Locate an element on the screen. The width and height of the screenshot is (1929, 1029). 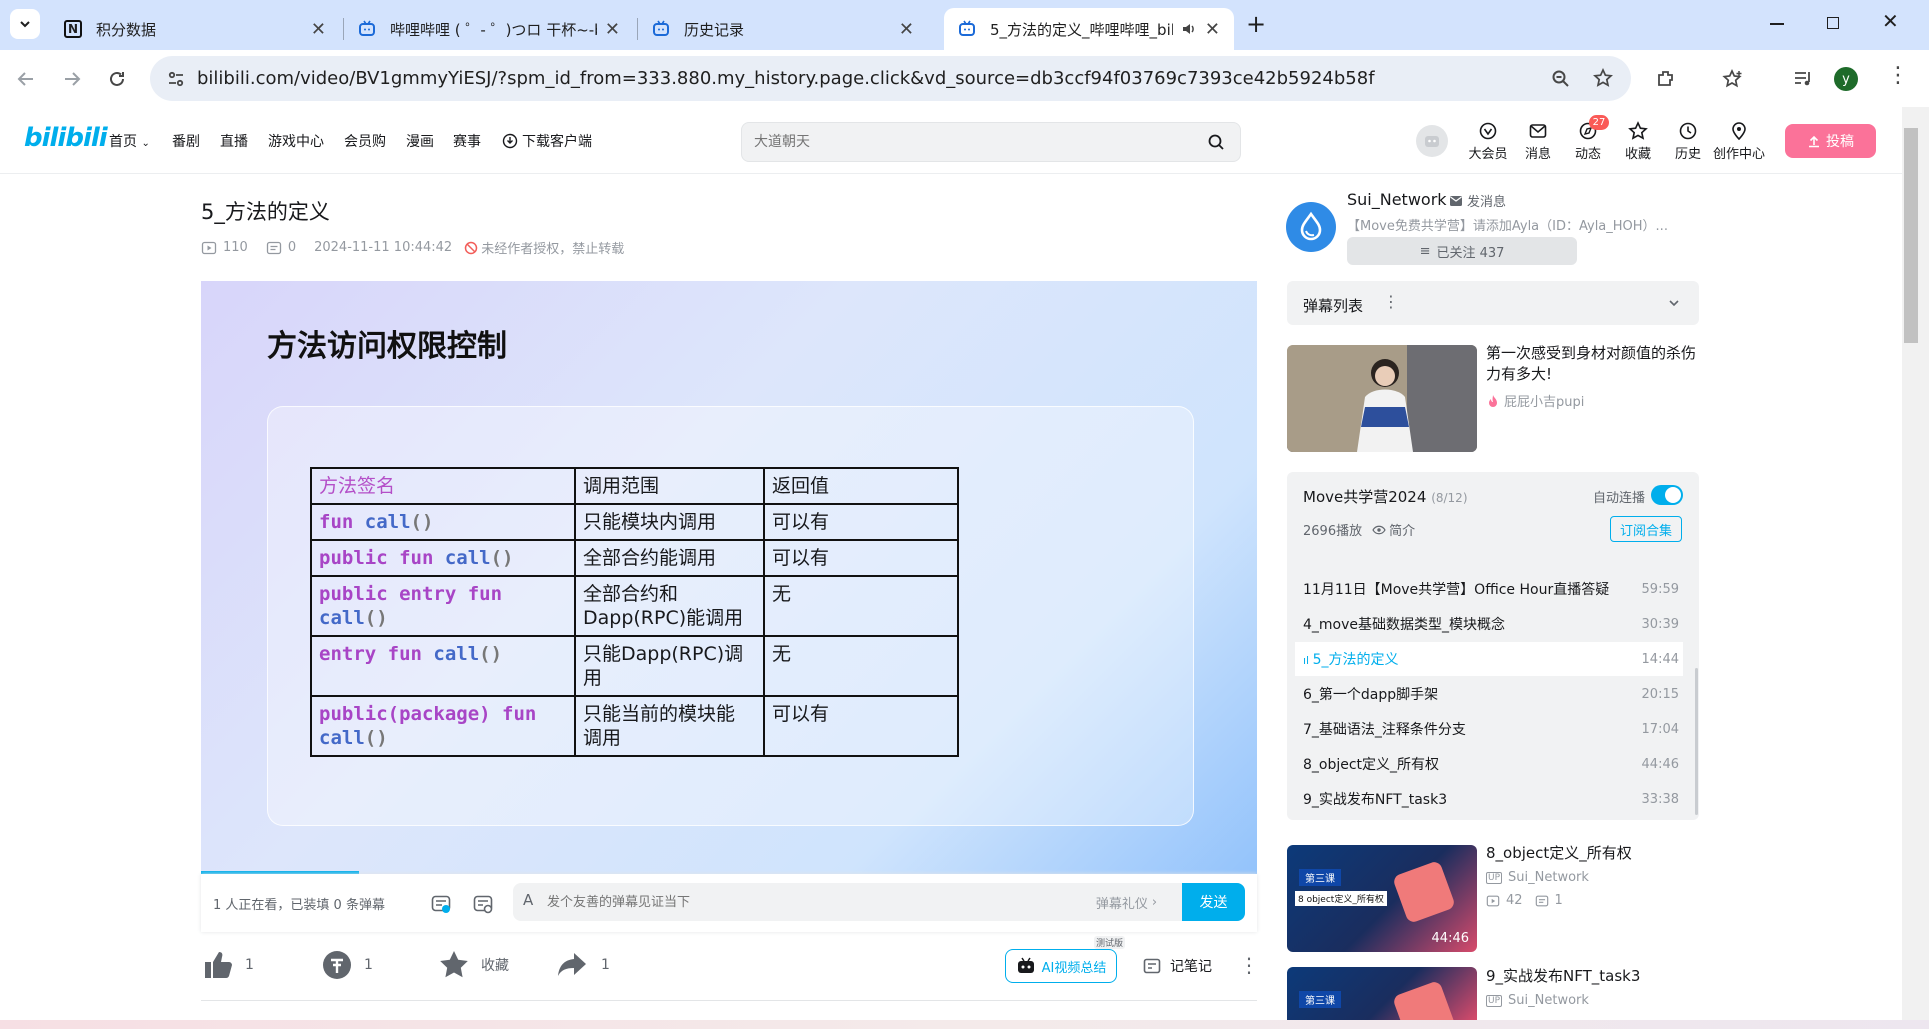
episode-item: 9_实战发布NFT_task3 33:38 is located at coordinates (1493, 799).